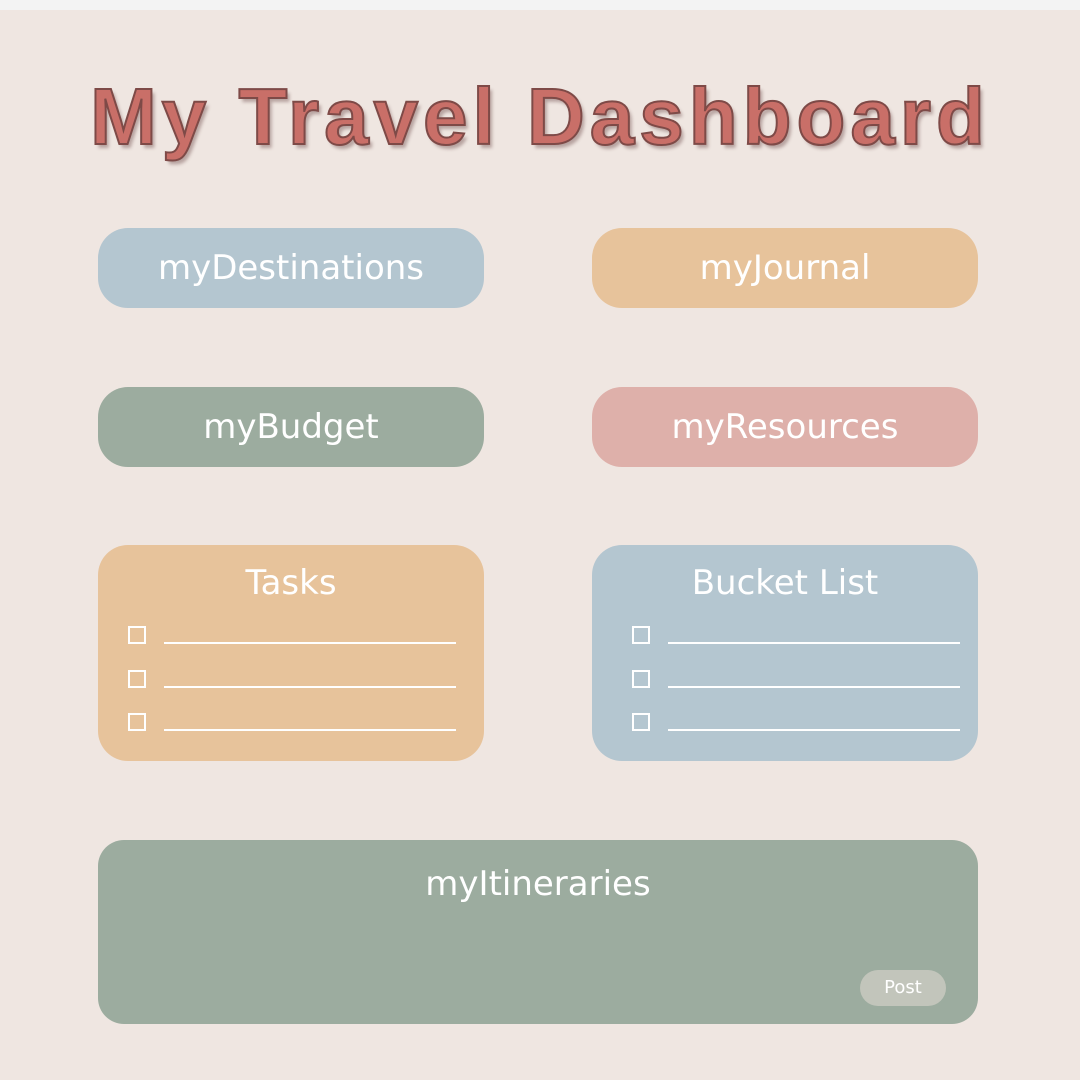 The image size is (1080, 1080). What do you see at coordinates (785, 427) in the screenshot?
I see `my-resources-button: myResources` at bounding box center [785, 427].